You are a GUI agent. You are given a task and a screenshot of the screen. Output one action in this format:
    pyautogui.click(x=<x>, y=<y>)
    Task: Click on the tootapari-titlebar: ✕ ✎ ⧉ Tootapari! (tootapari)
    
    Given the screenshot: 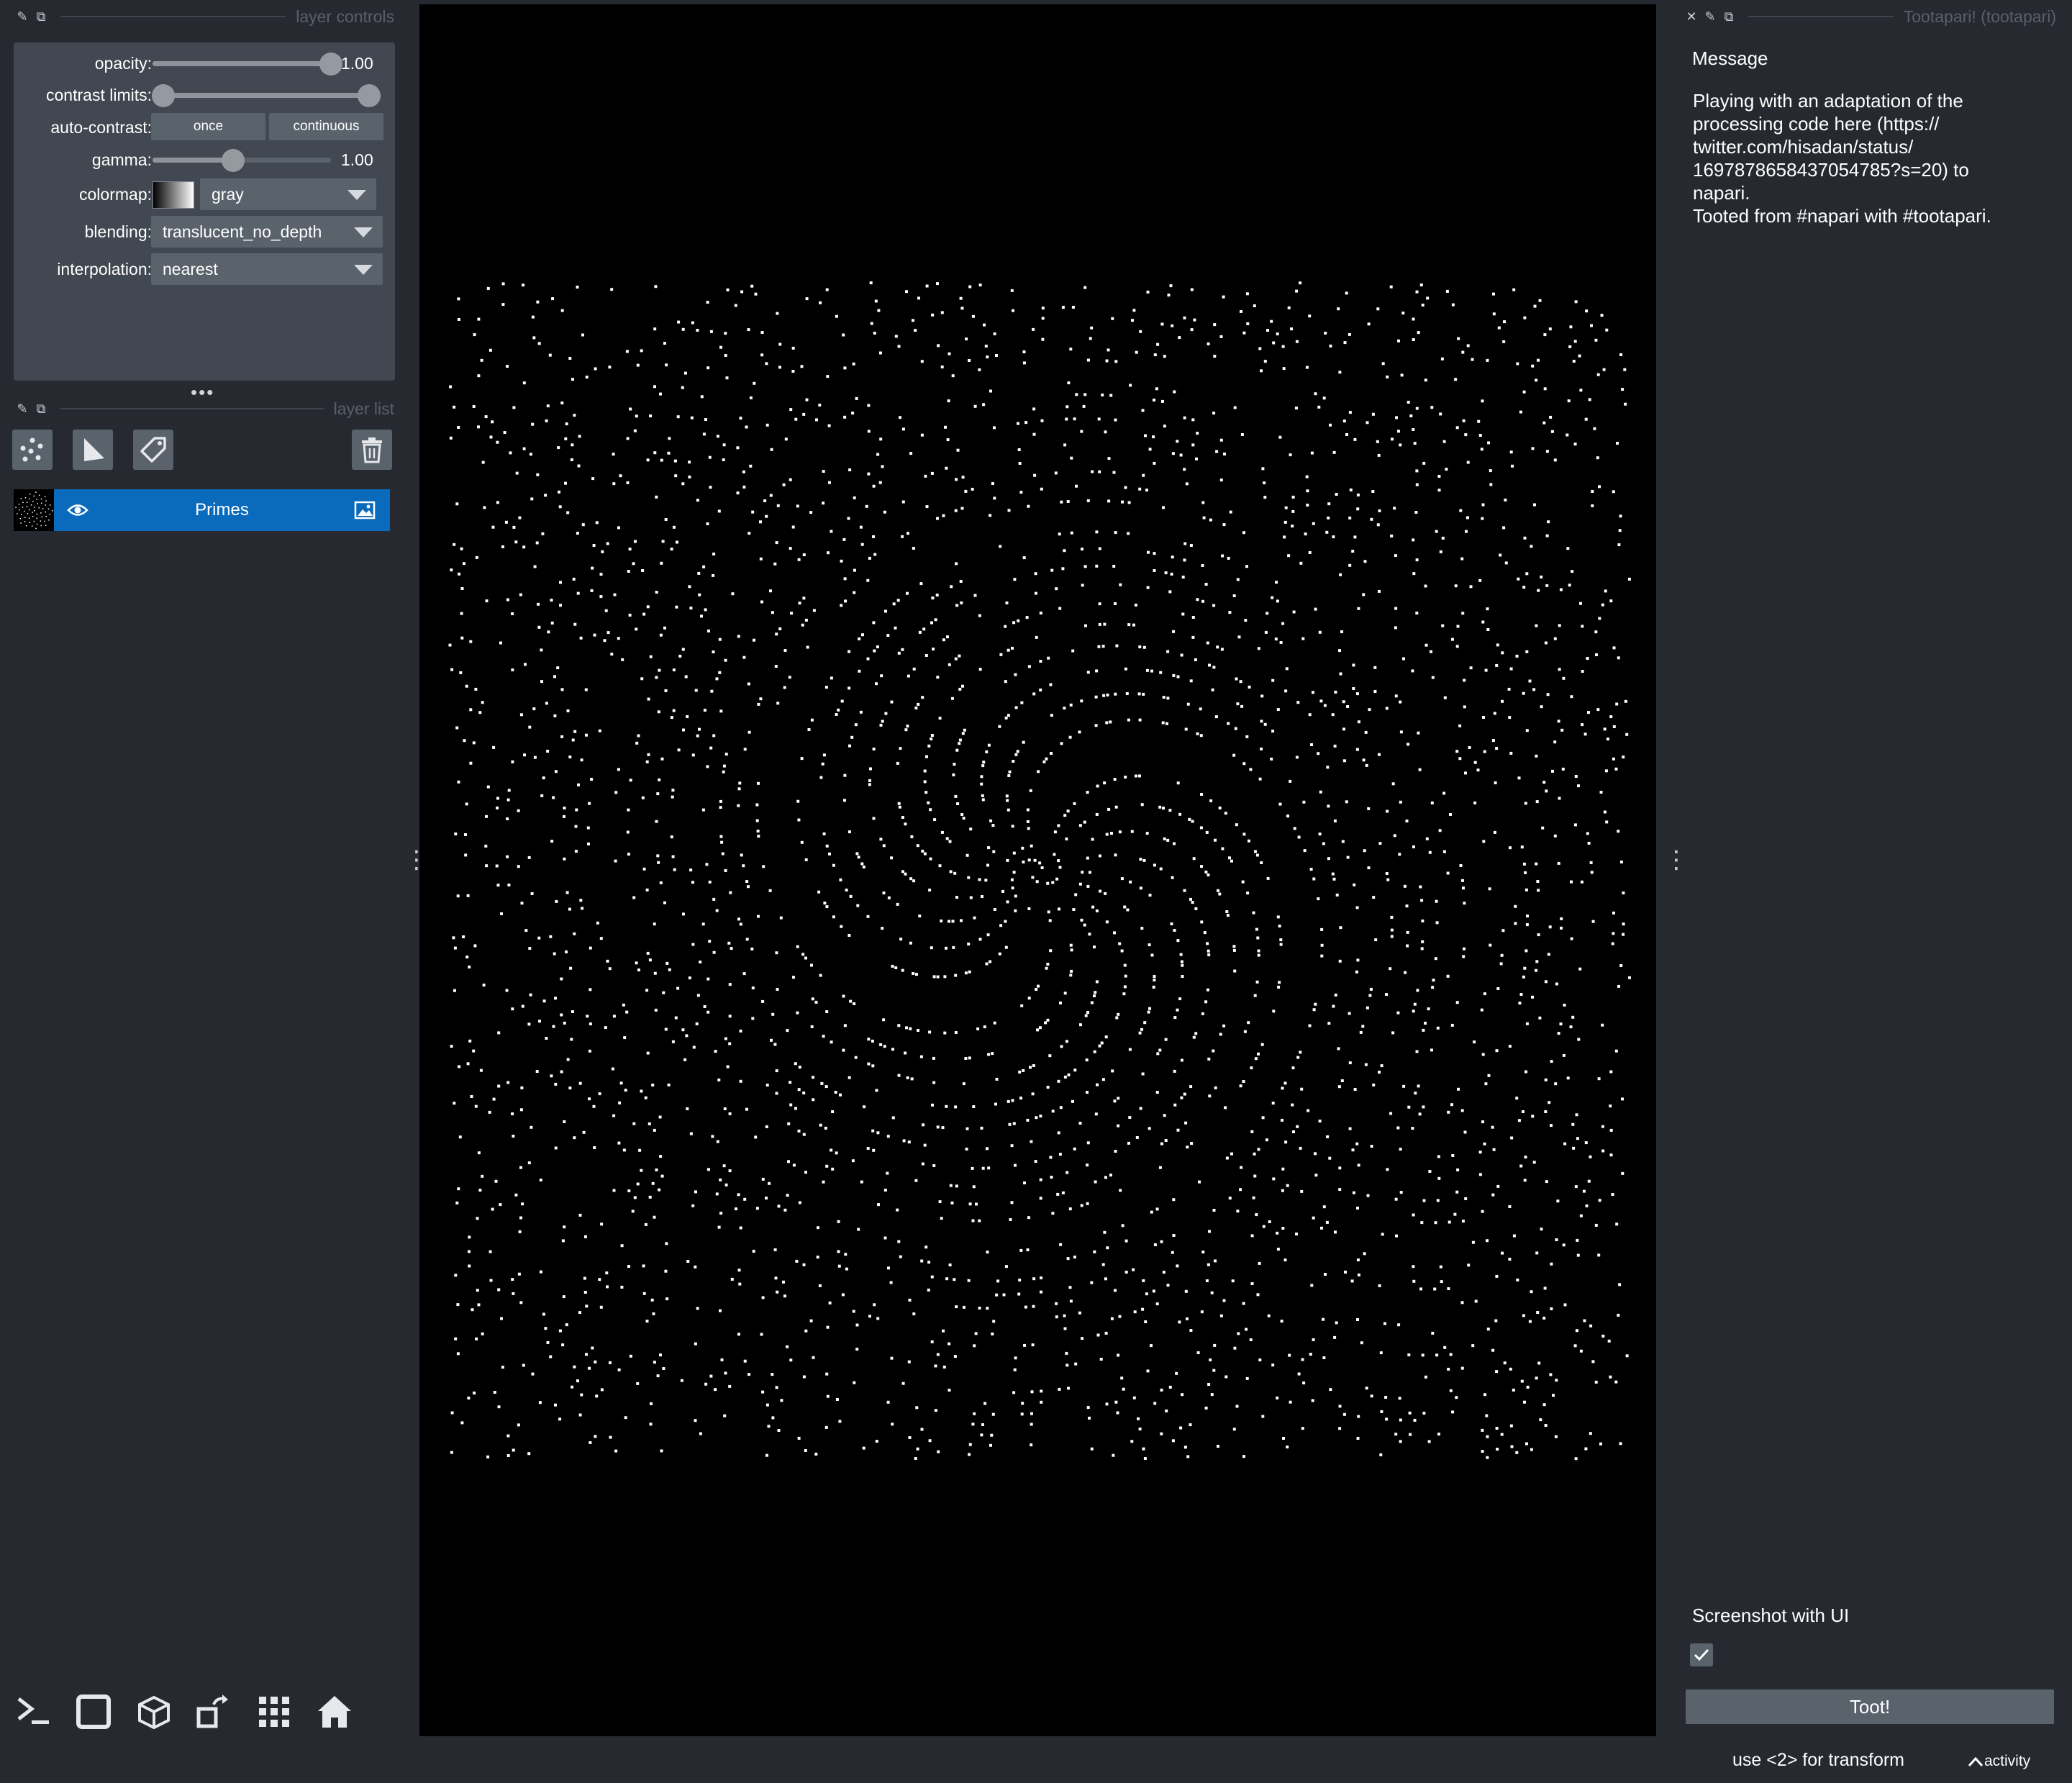 What is the action you would take?
    pyautogui.click(x=1869, y=16)
    